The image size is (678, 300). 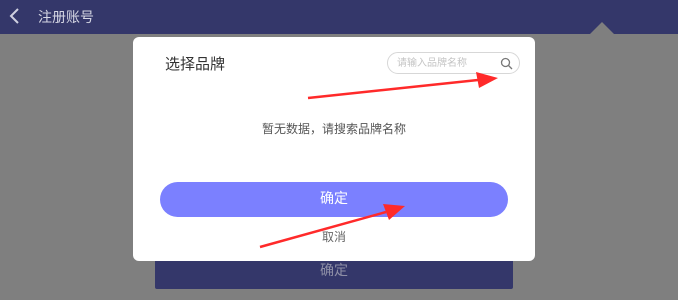 What do you see at coordinates (339, 17) in the screenshot?
I see `top-nav-bar: 注册账号` at bounding box center [339, 17].